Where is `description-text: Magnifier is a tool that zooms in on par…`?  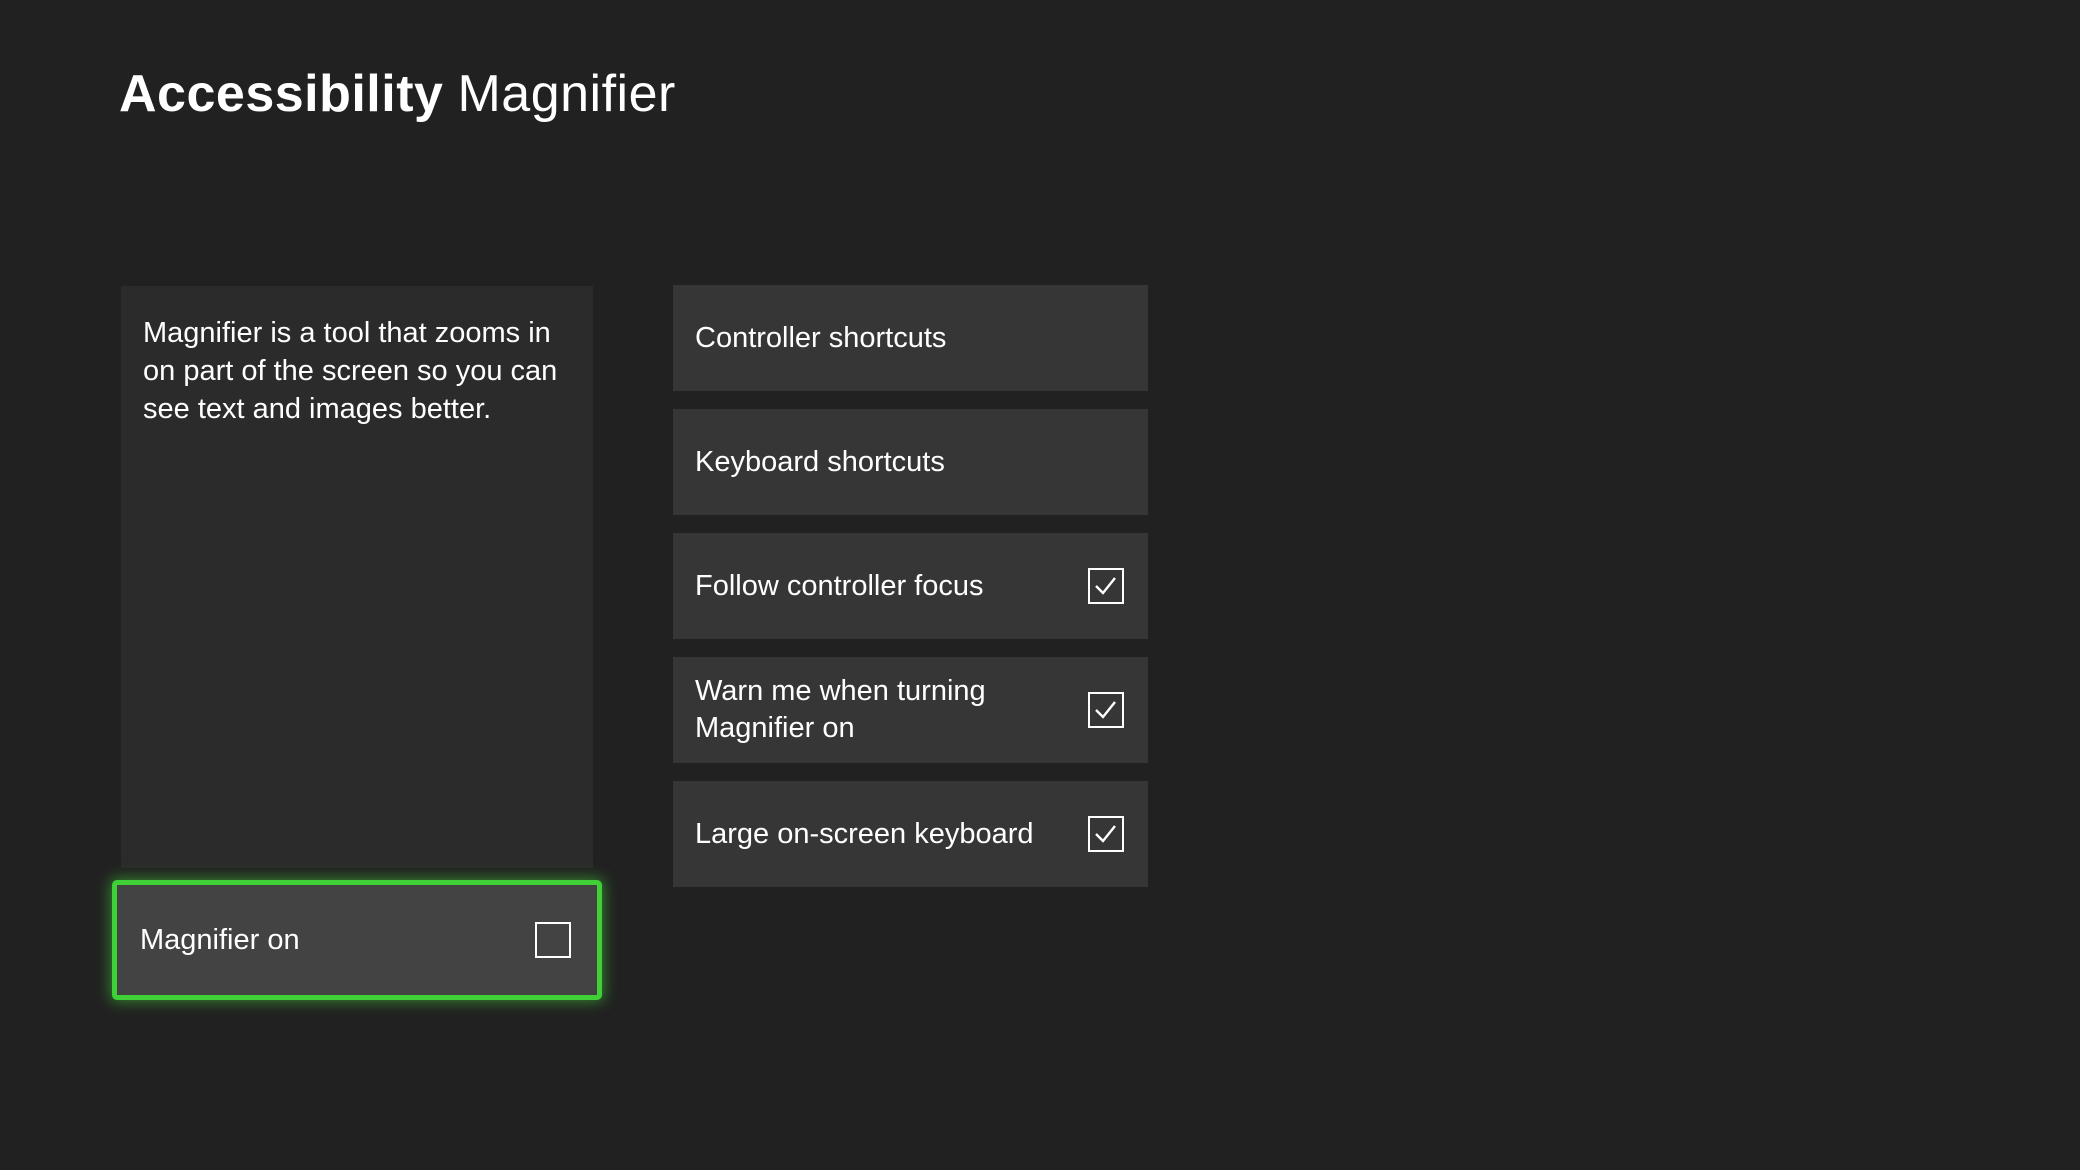
description-text: Magnifier is a tool that zooms in on par… is located at coordinates (350, 371).